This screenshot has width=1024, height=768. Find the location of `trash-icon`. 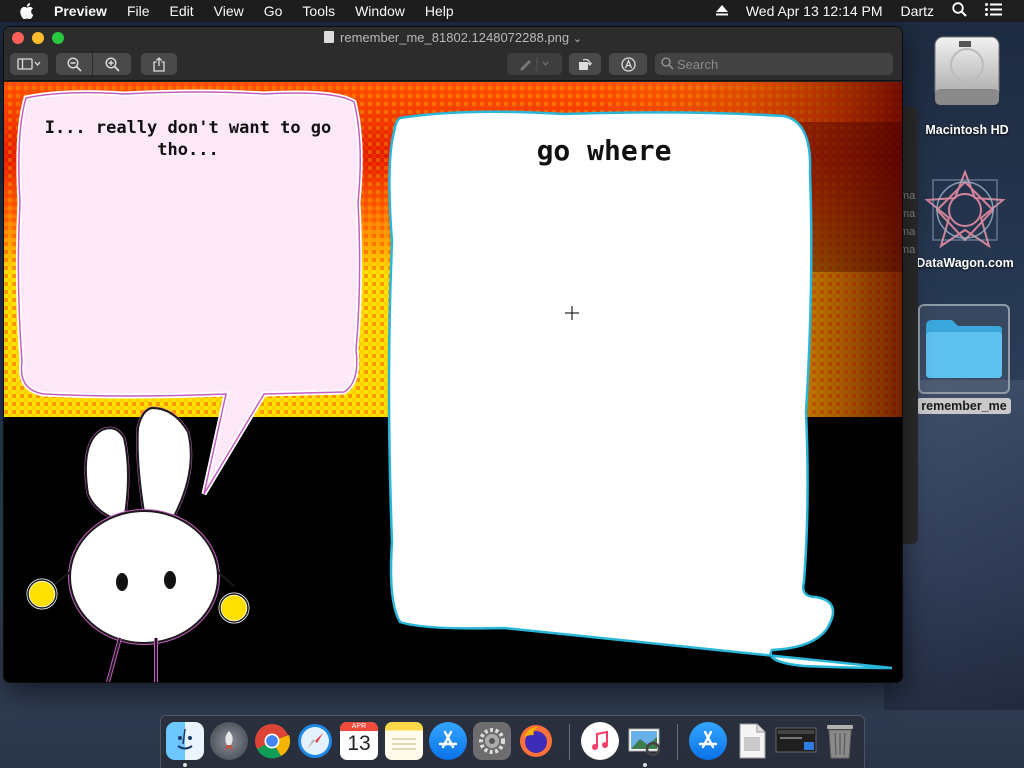

trash-icon is located at coordinates (840, 741).